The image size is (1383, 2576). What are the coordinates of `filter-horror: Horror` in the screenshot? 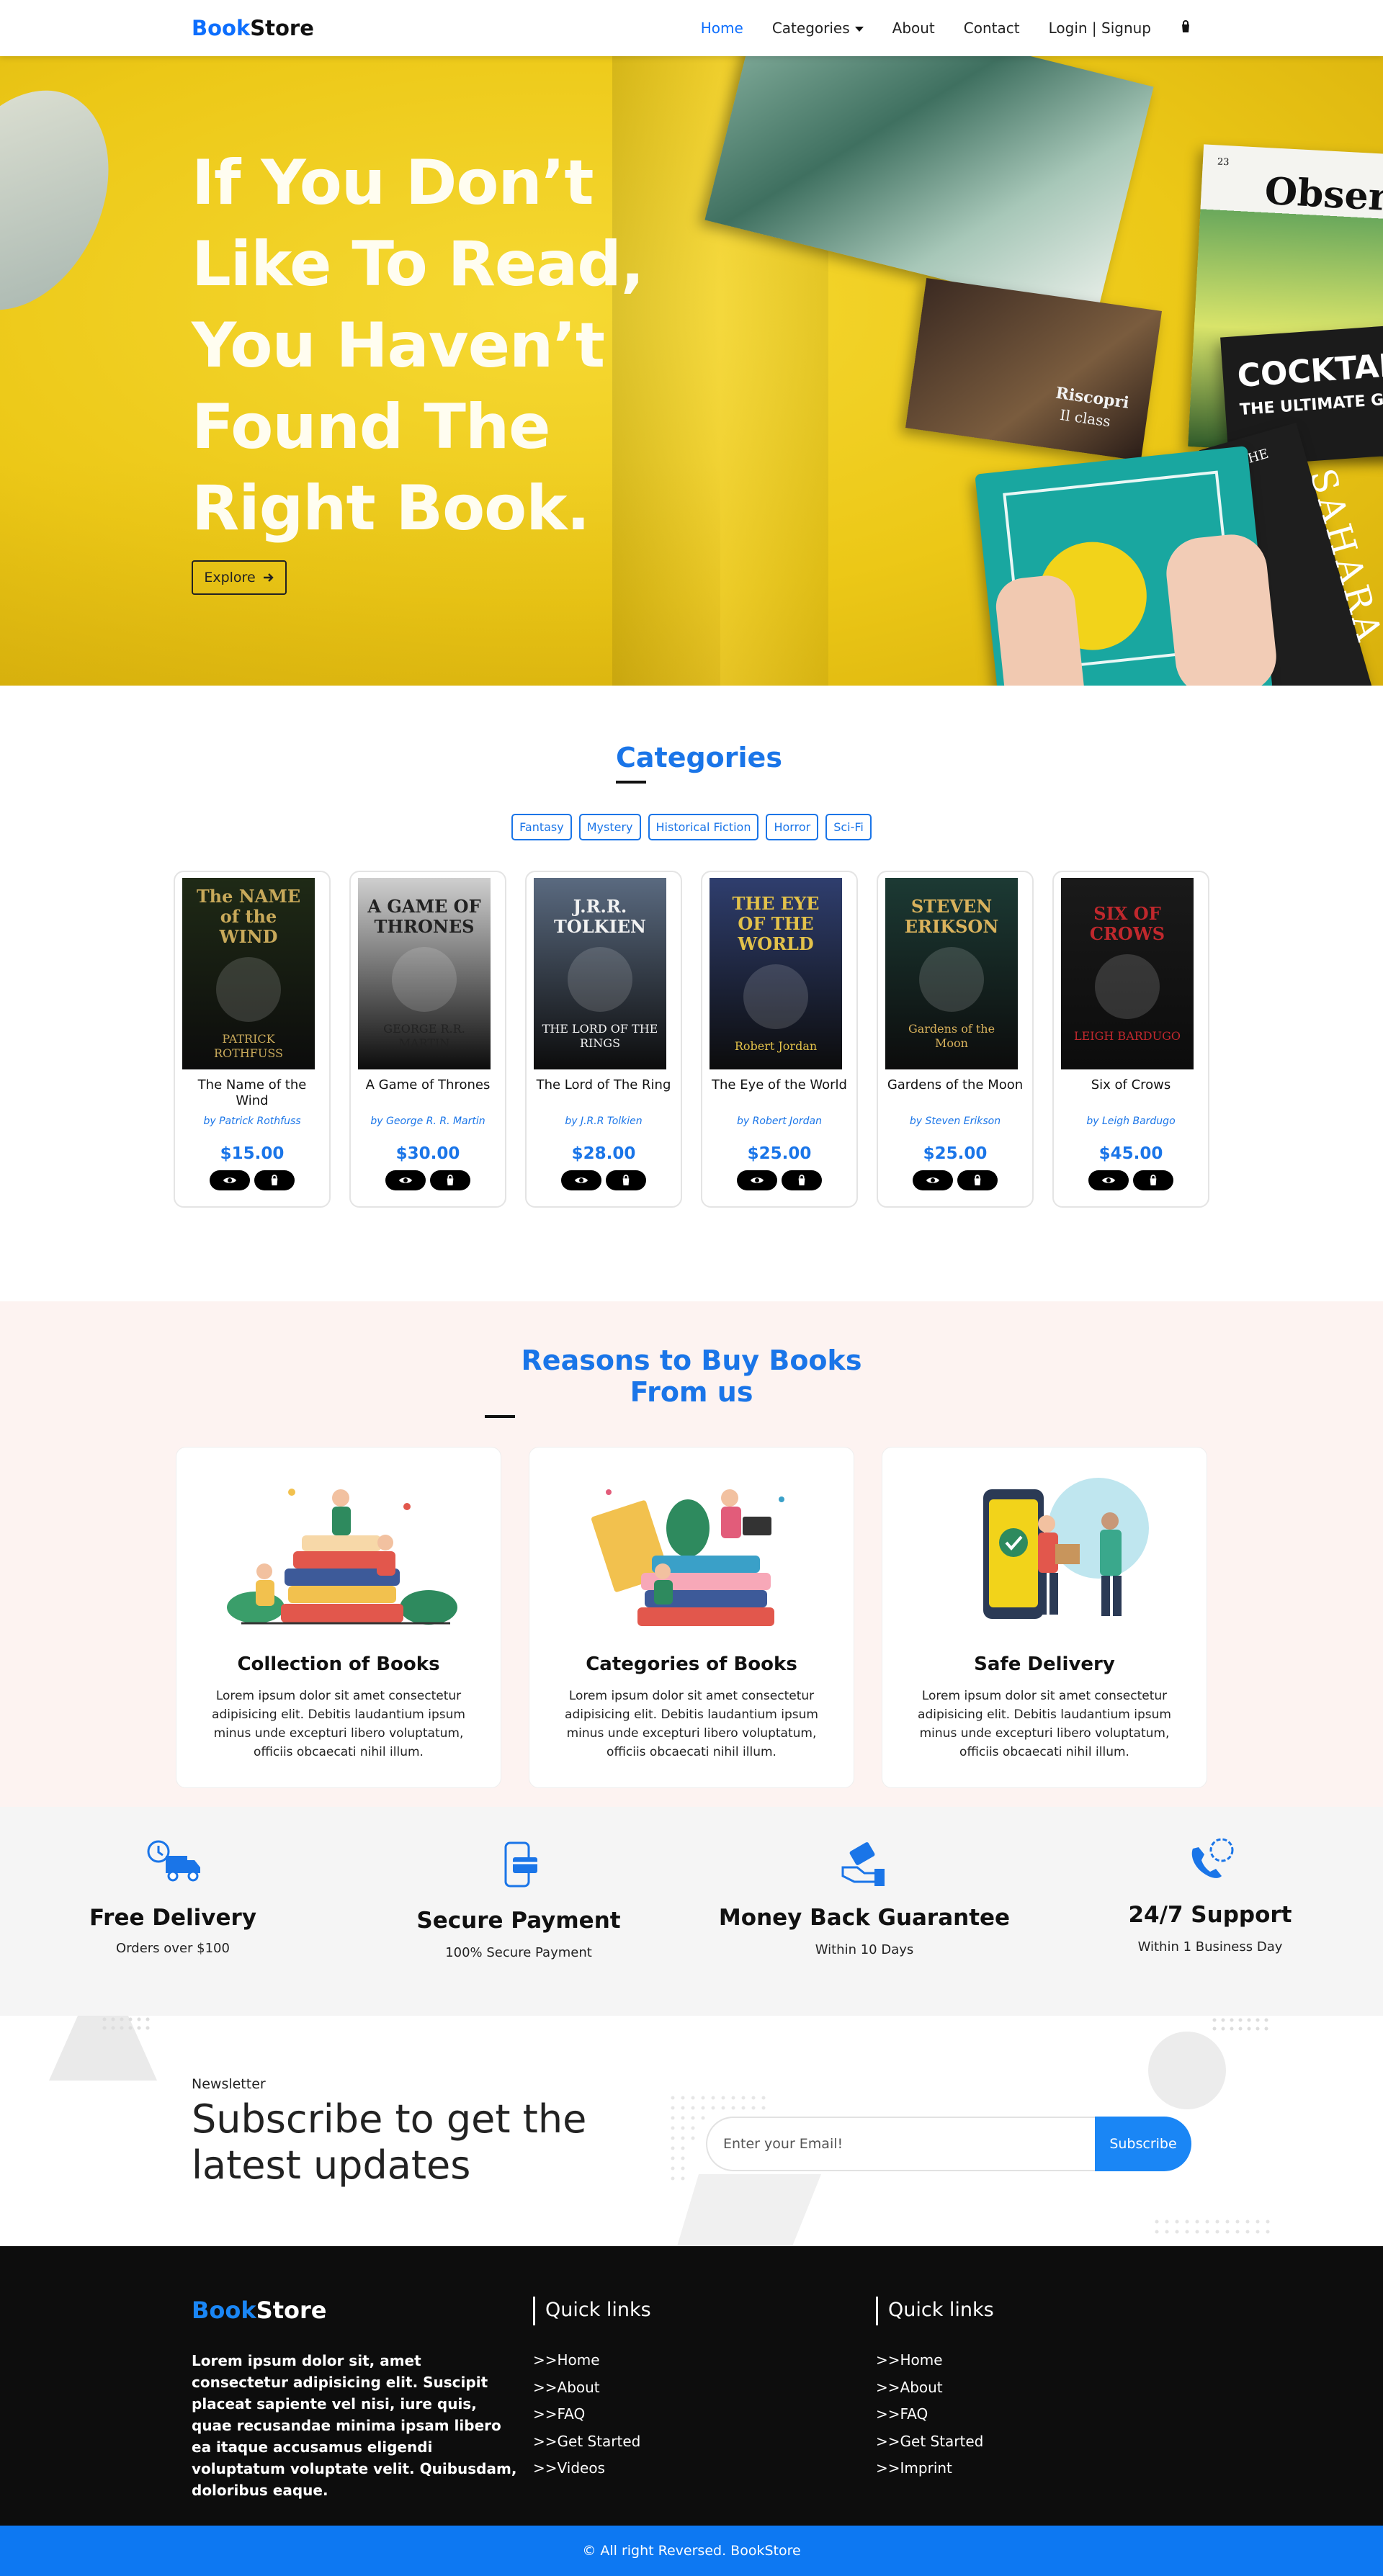 It's located at (792, 827).